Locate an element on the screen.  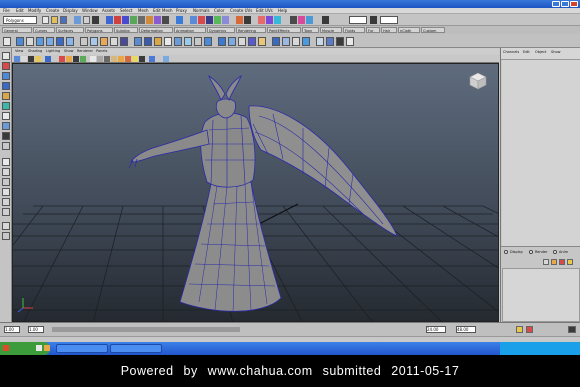
soft-mod-tool-icon is located at coordinates (6, 126).